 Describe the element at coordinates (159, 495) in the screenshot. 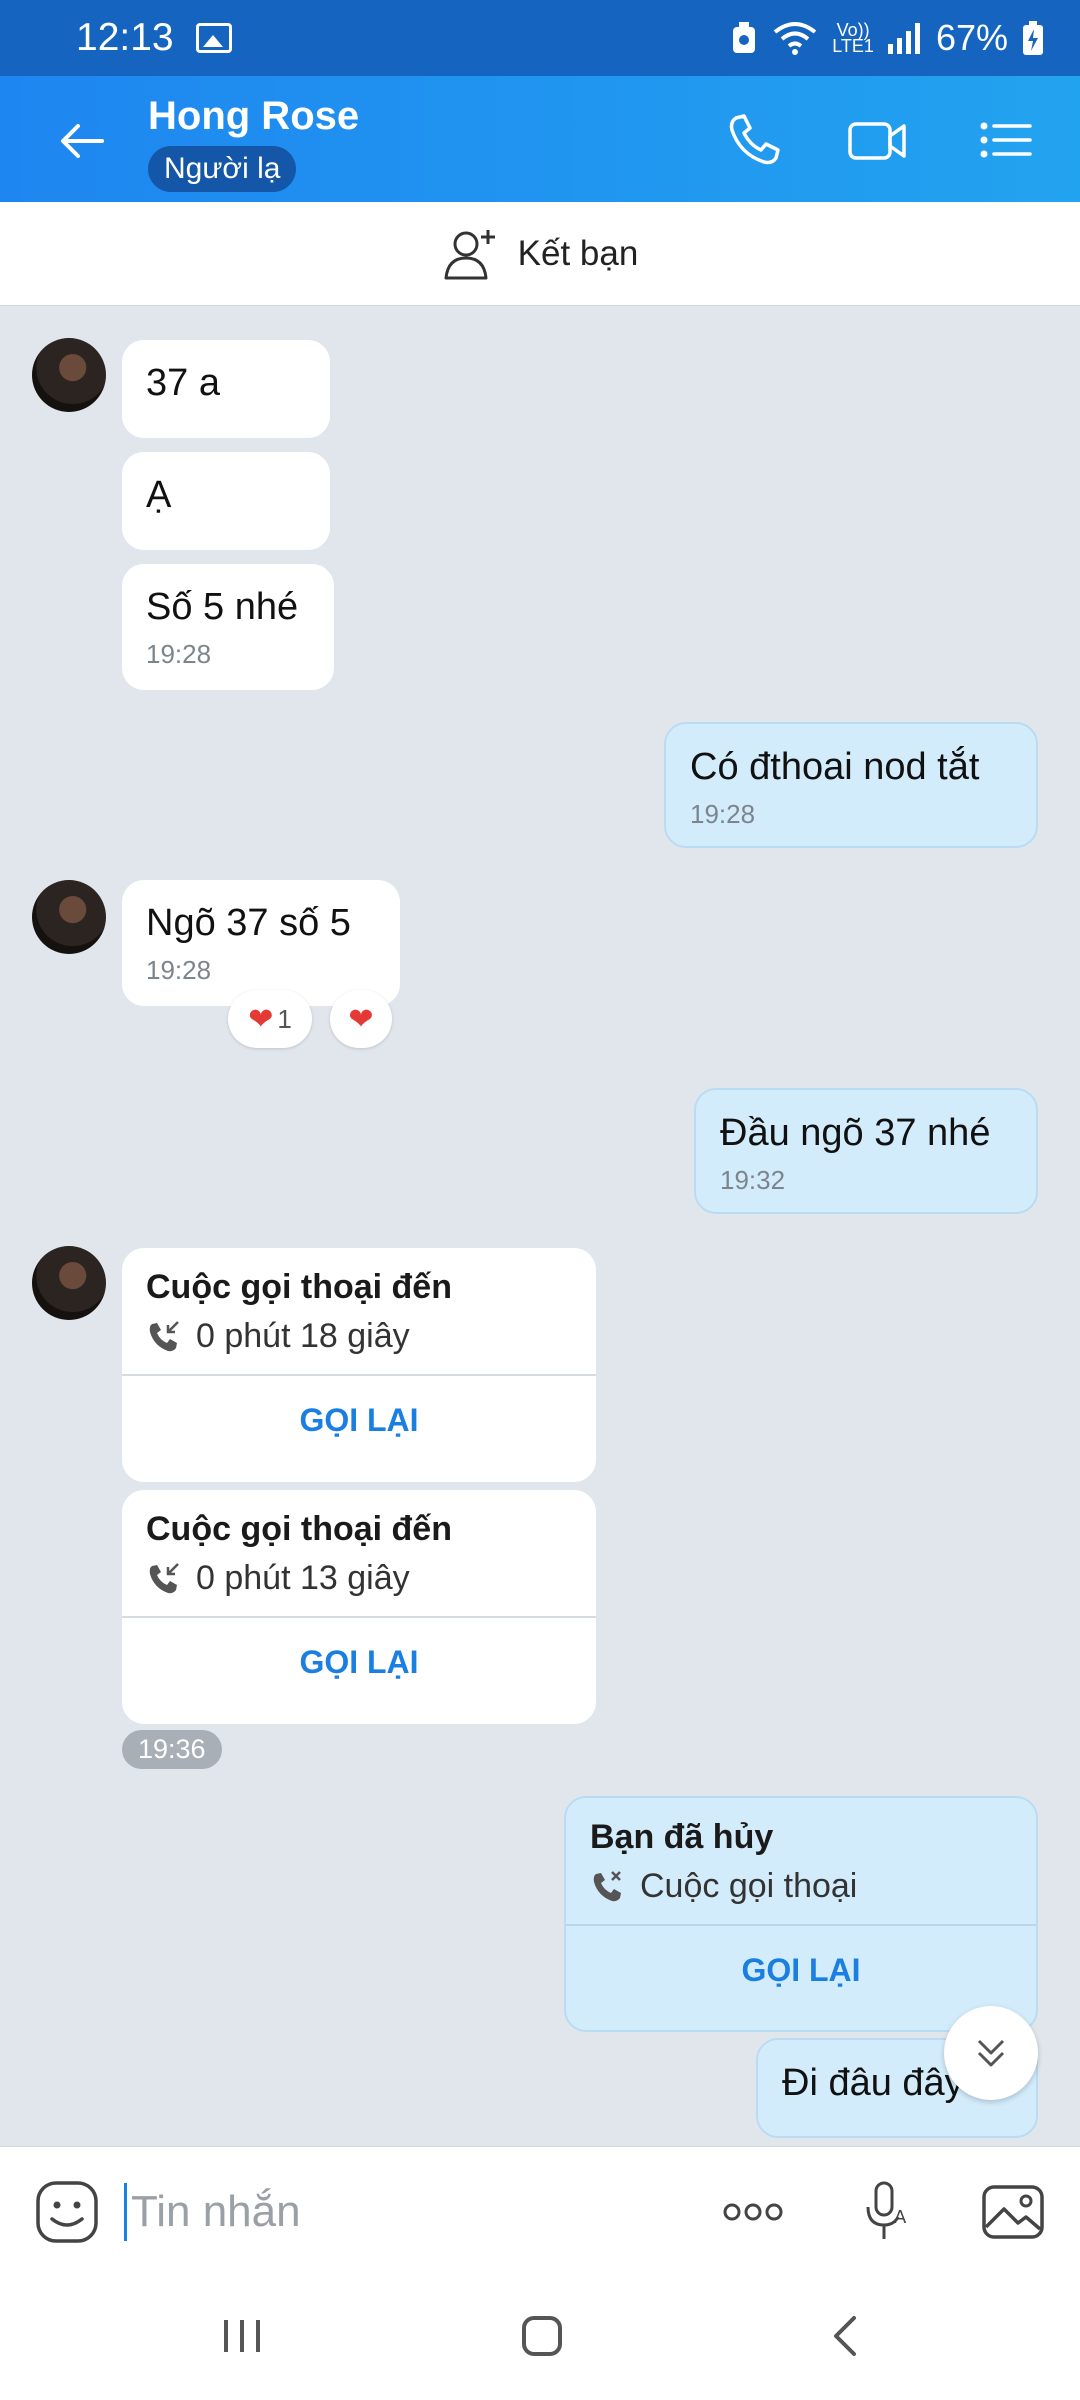

I see `message-text: Ạ` at that location.